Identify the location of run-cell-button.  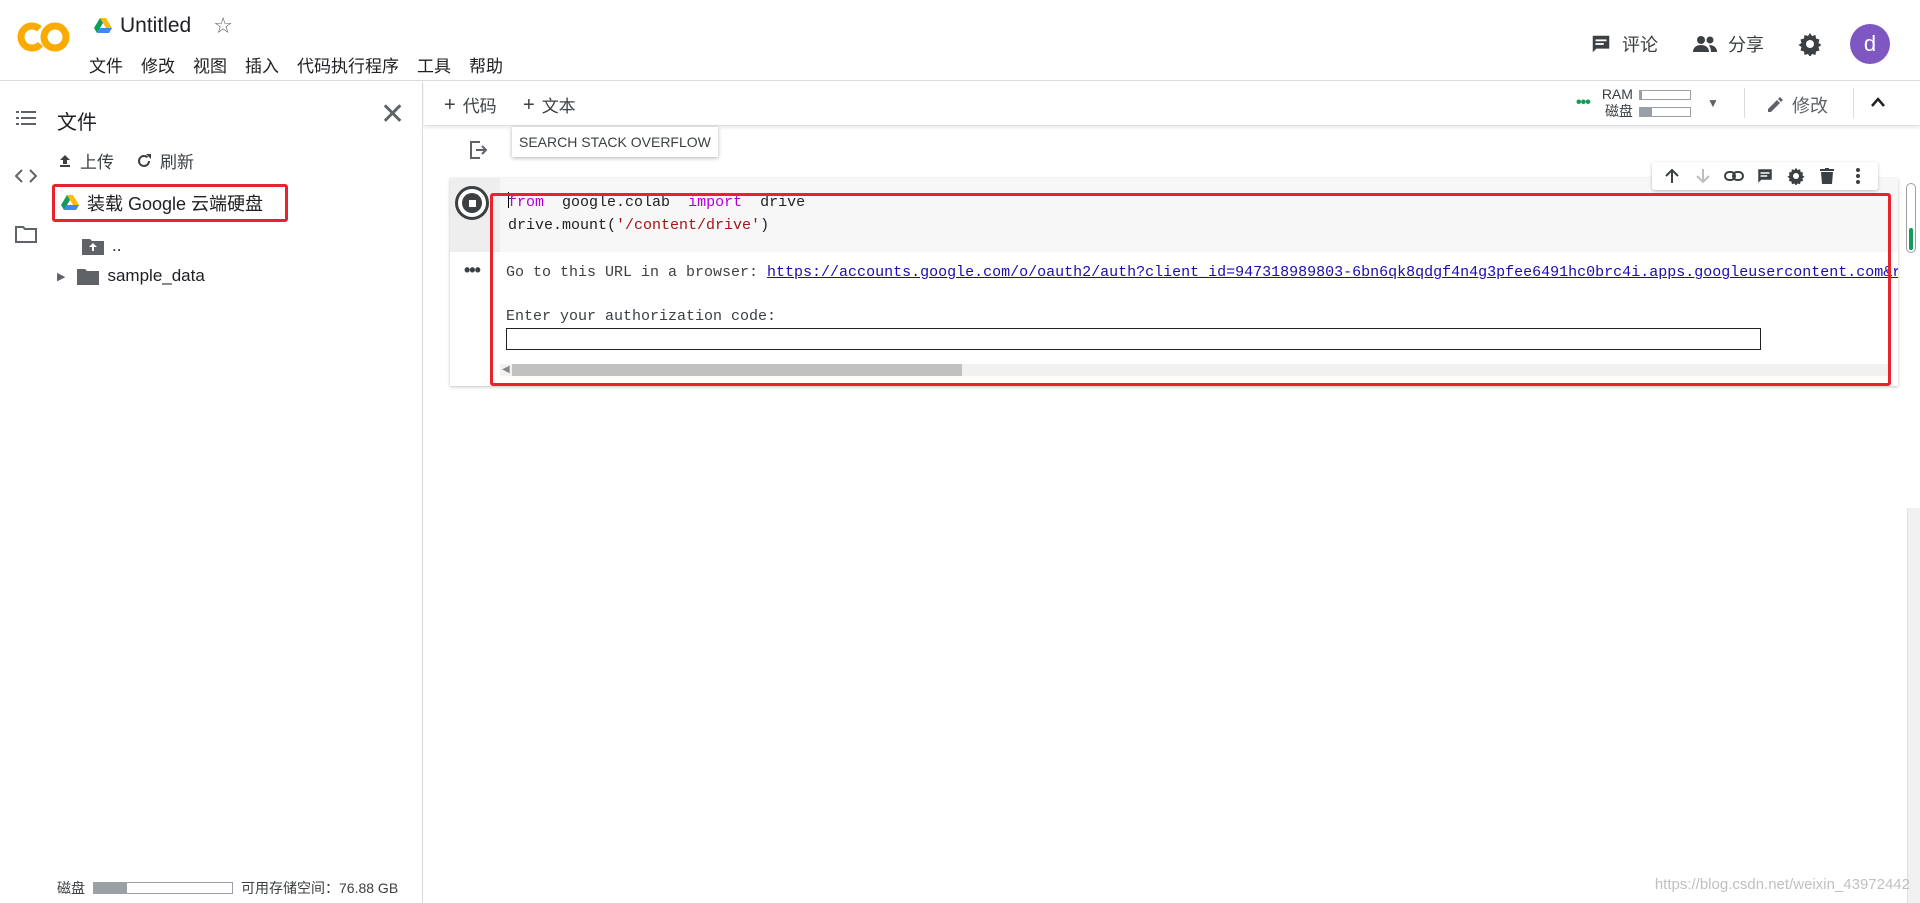
(472, 203).